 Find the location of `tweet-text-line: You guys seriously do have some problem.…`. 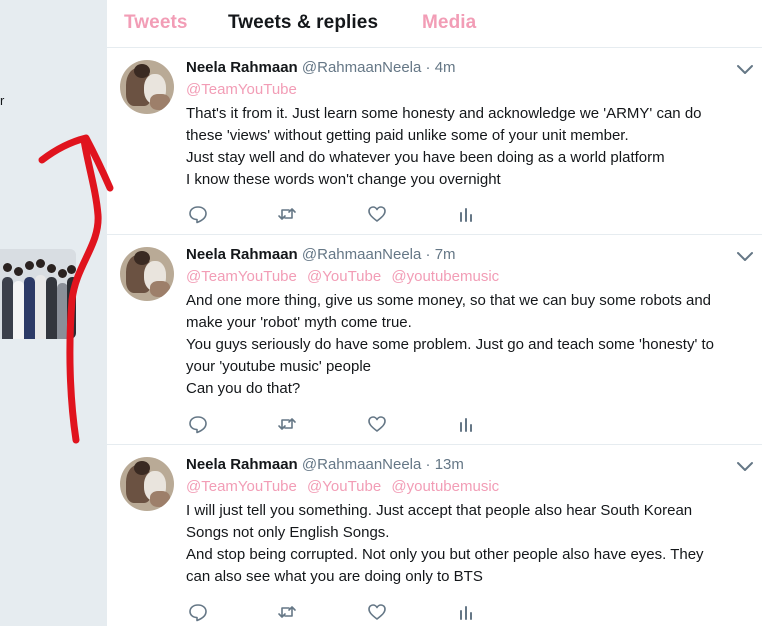

tweet-text-line: You guys seriously do have some problem.… is located at coordinates (450, 344).